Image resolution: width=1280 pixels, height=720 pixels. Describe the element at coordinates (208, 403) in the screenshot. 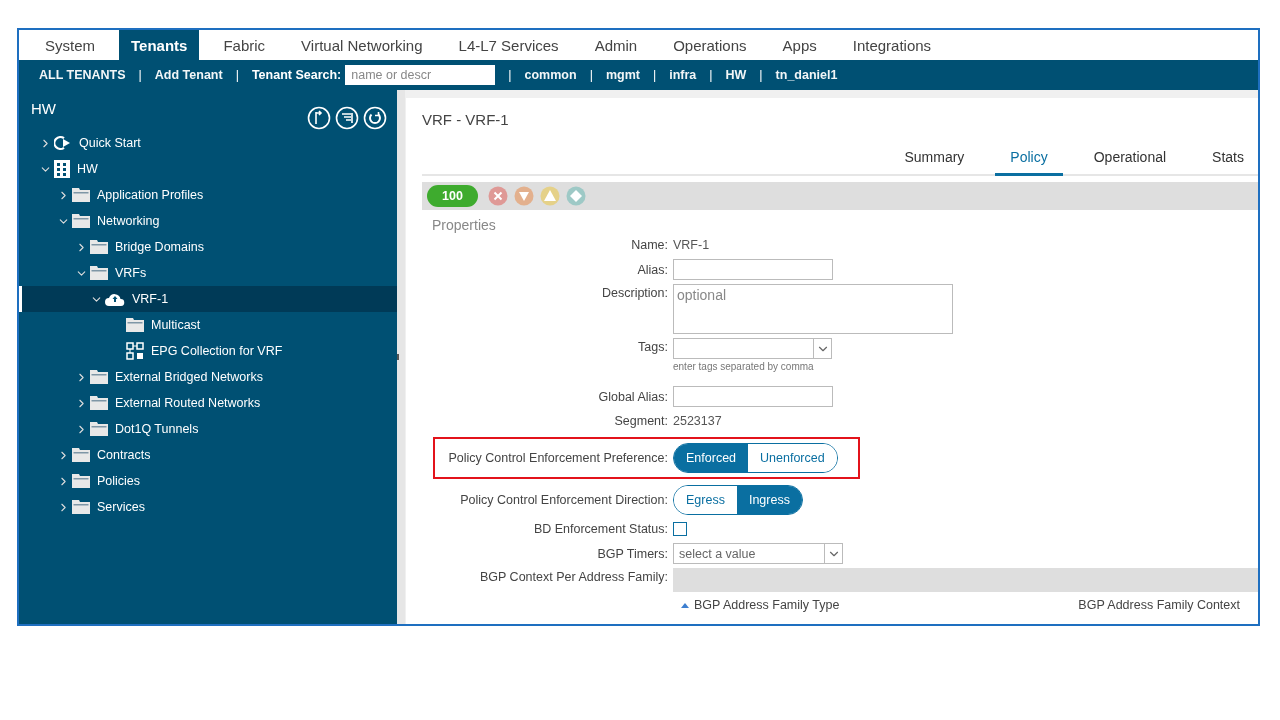

I see `tree-item: External Routed Networks` at that location.